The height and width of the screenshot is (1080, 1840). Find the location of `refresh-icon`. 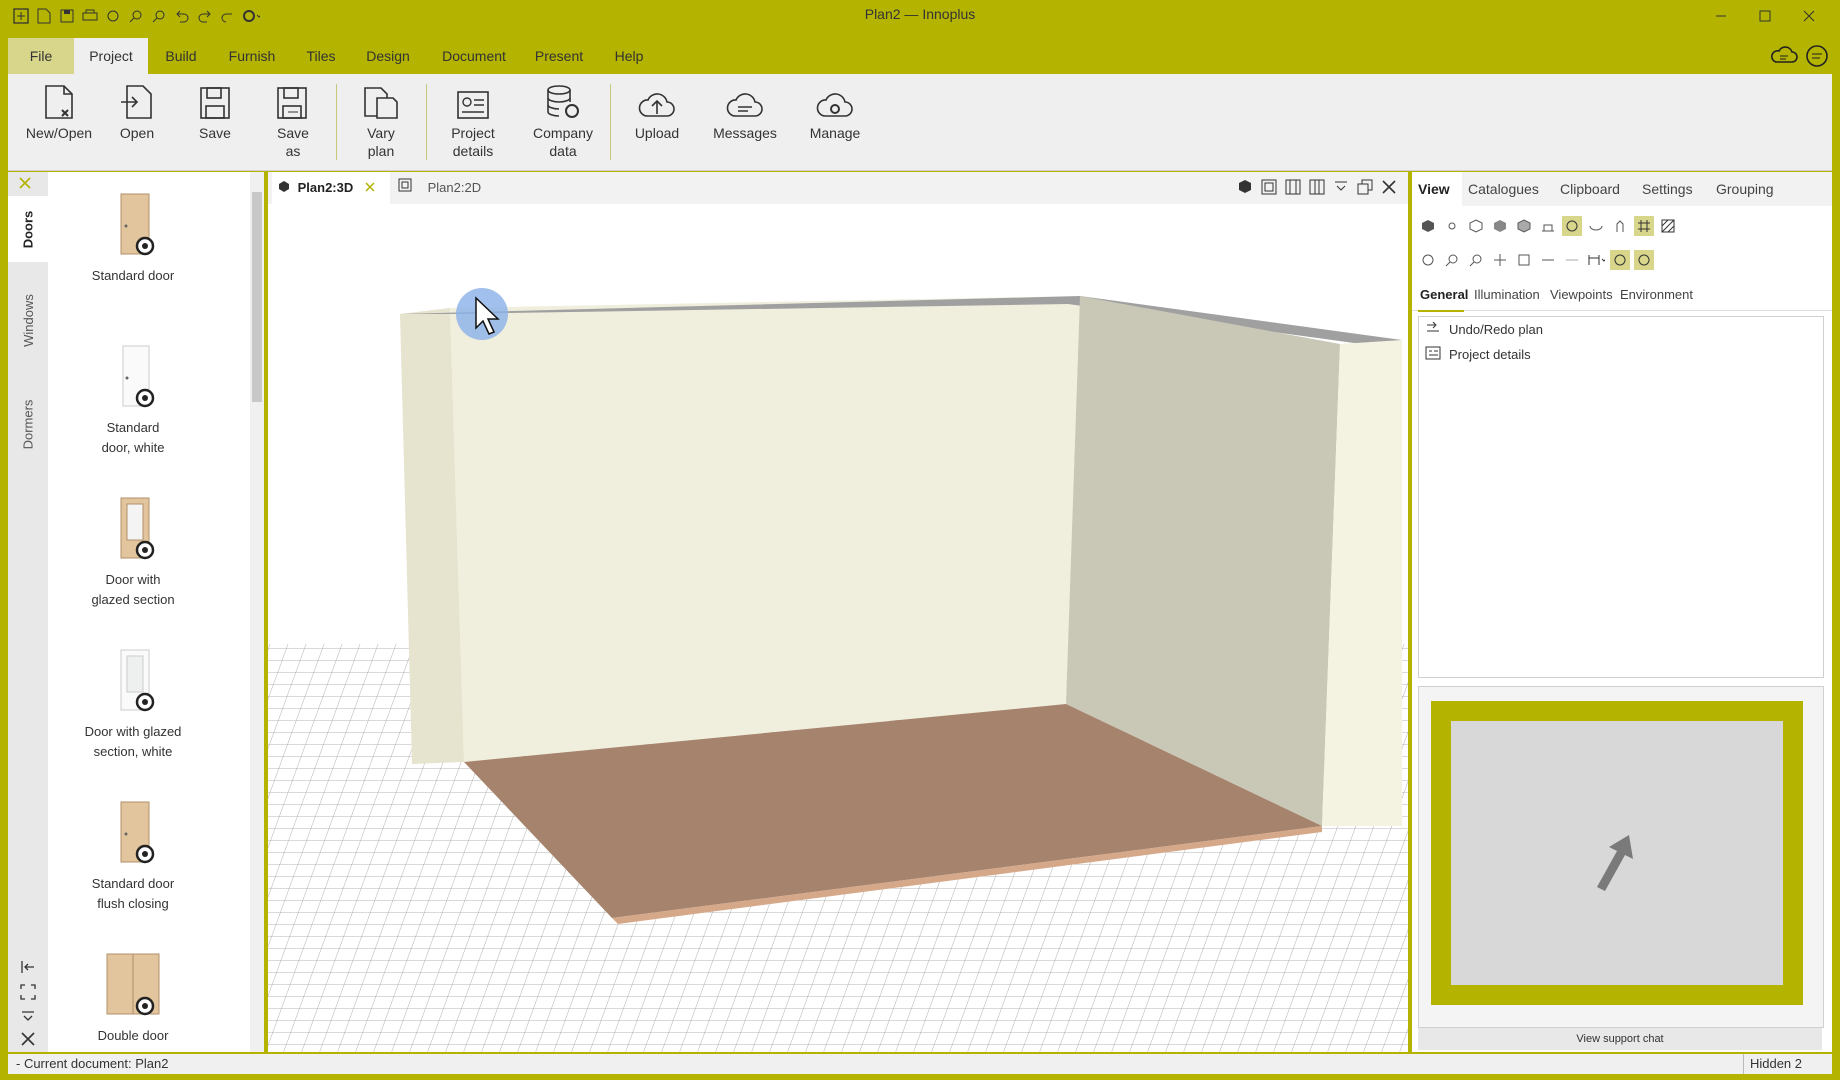

refresh-icon is located at coordinates (113, 16).